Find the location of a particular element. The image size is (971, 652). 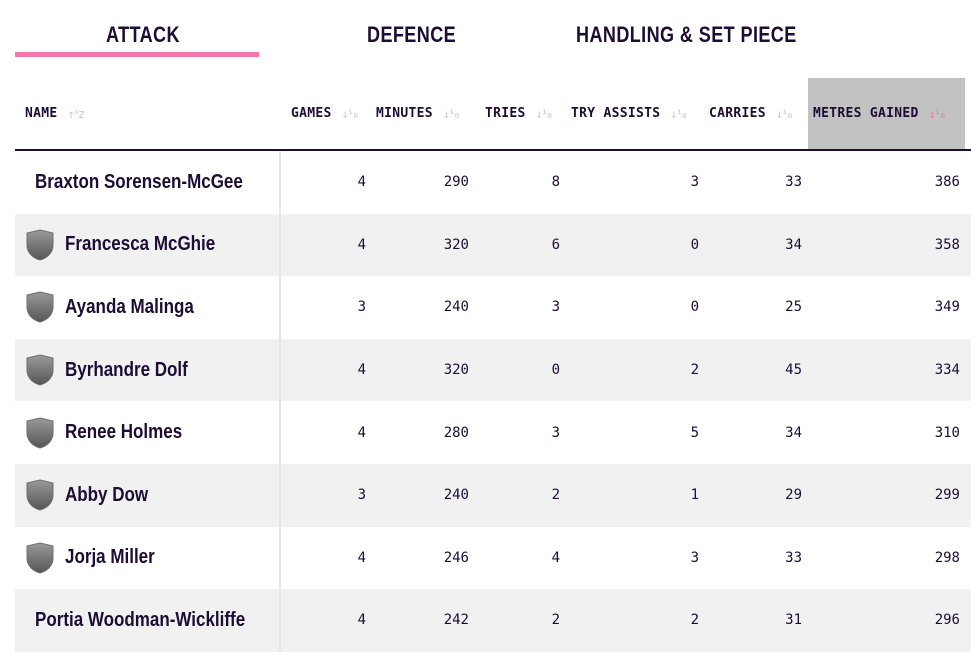

table-row: Renee Holmes 4 280 3 5 34 310 is located at coordinates (493, 432).